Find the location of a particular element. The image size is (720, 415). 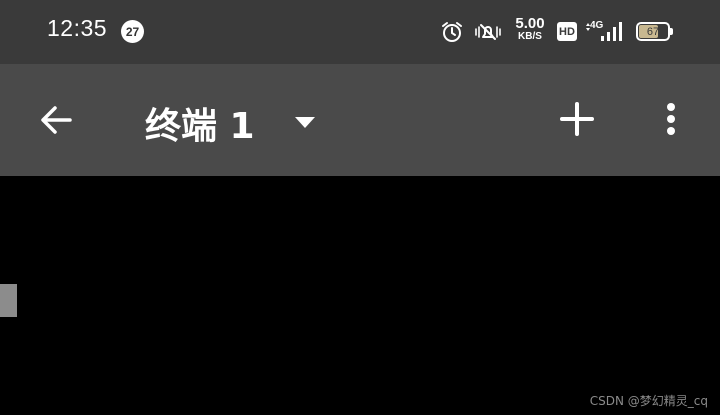

network-speed: 5.00 KB/S is located at coordinates (530, 29).